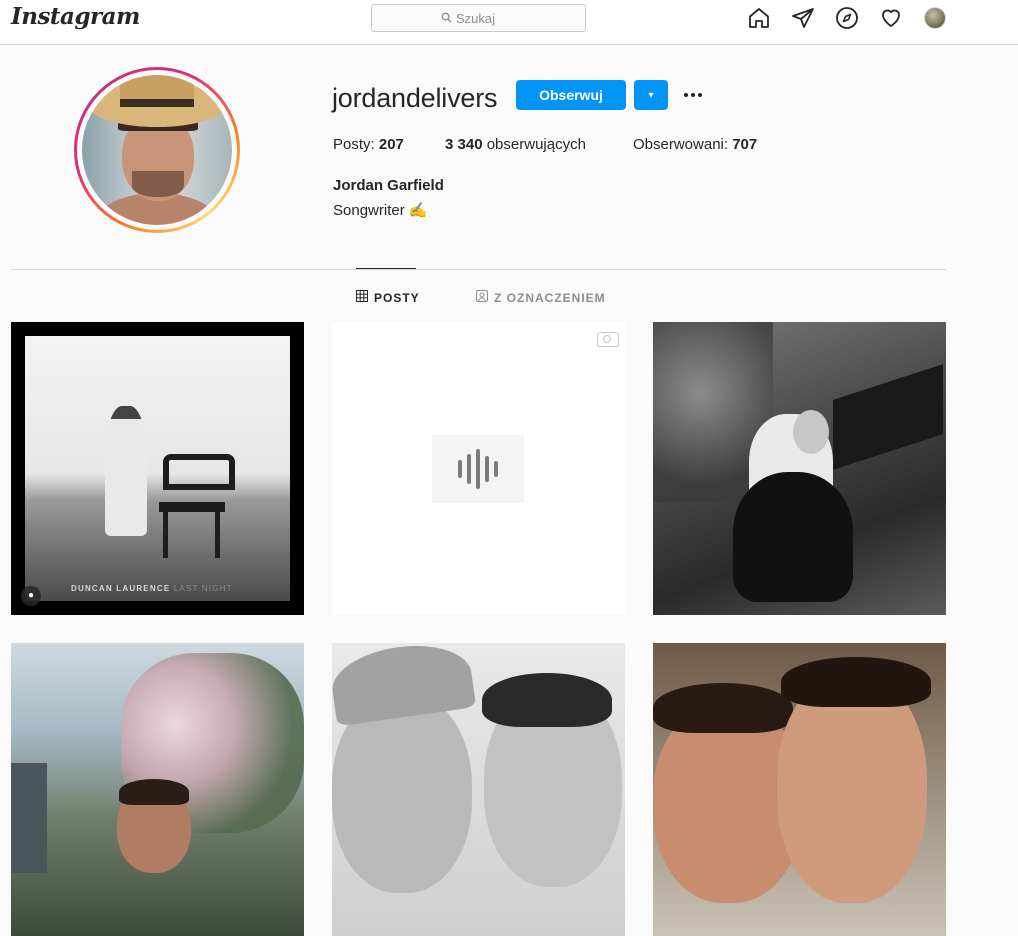 The image size is (1018, 936). What do you see at coordinates (571, 95) in the screenshot?
I see `follow-button: Obserwuj` at bounding box center [571, 95].